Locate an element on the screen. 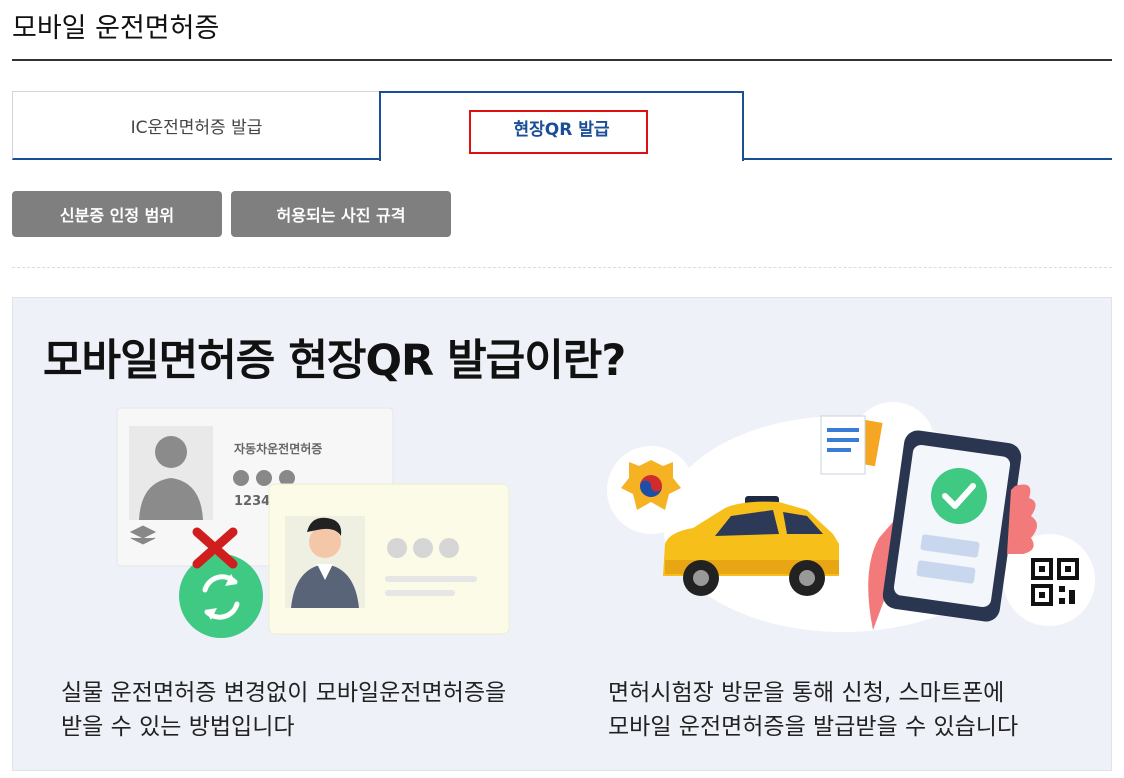 The width and height of the screenshot is (1124, 778). caption-right-line1: 면허시험장 방문을 통해 신청, 스마트폰에 is located at coordinates (806, 693).